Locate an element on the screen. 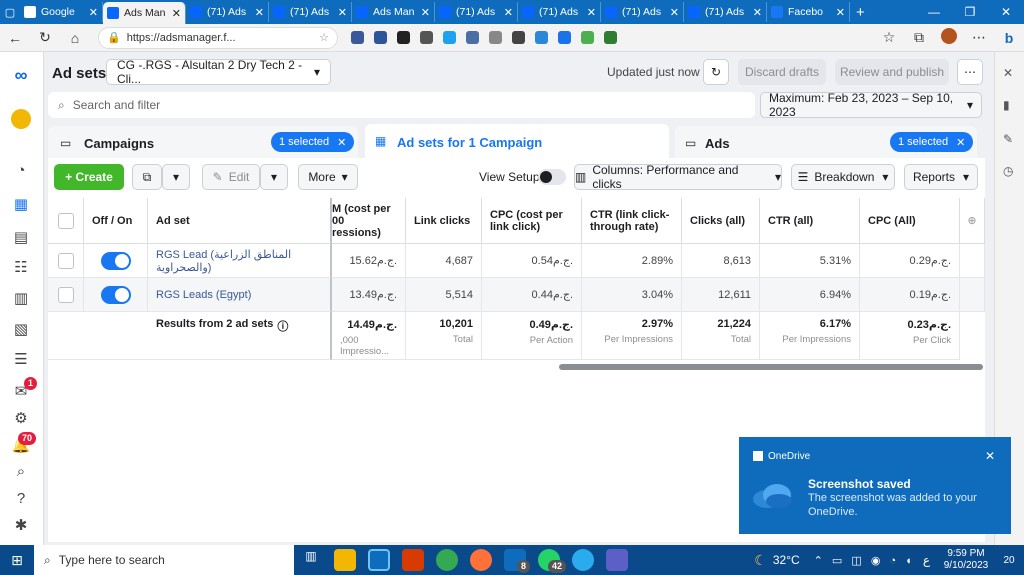  catalog-icon: ▧ is located at coordinates (21, 329).